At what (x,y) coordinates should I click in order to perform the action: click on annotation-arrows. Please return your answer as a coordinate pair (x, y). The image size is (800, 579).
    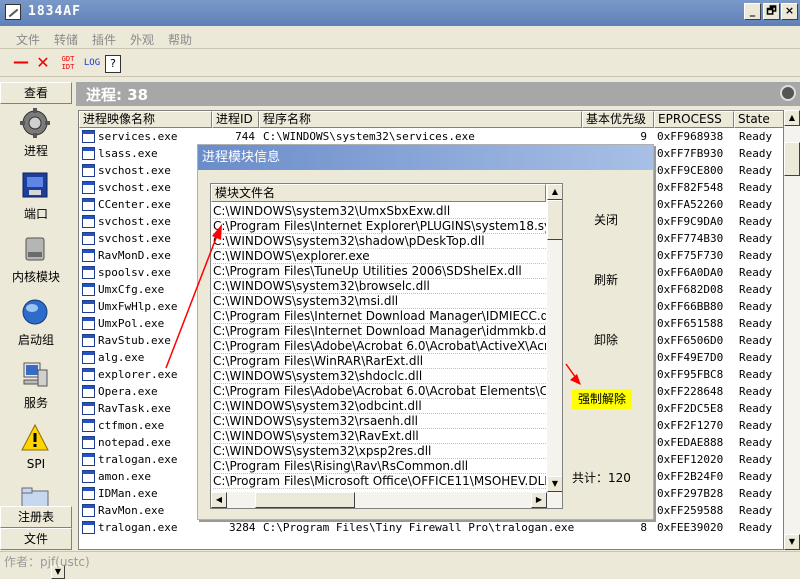
    Looking at the image, I should click on (373, 304).